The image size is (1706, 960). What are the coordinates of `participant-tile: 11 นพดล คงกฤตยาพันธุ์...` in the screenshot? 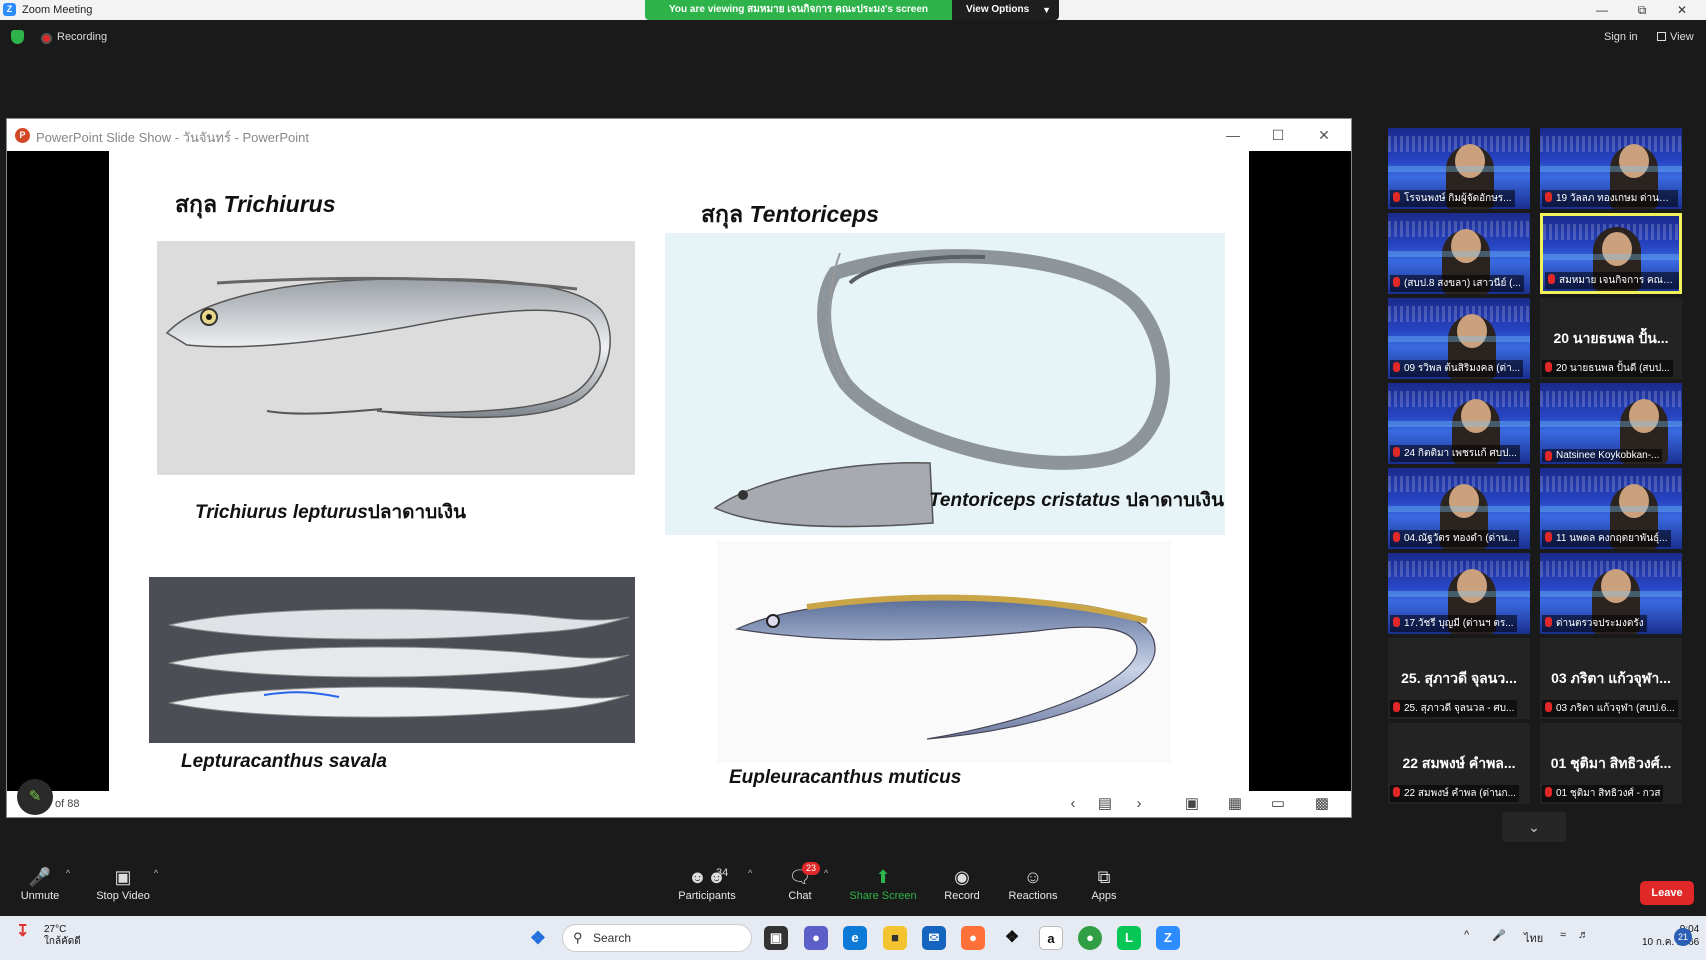 It's located at (1611, 508).